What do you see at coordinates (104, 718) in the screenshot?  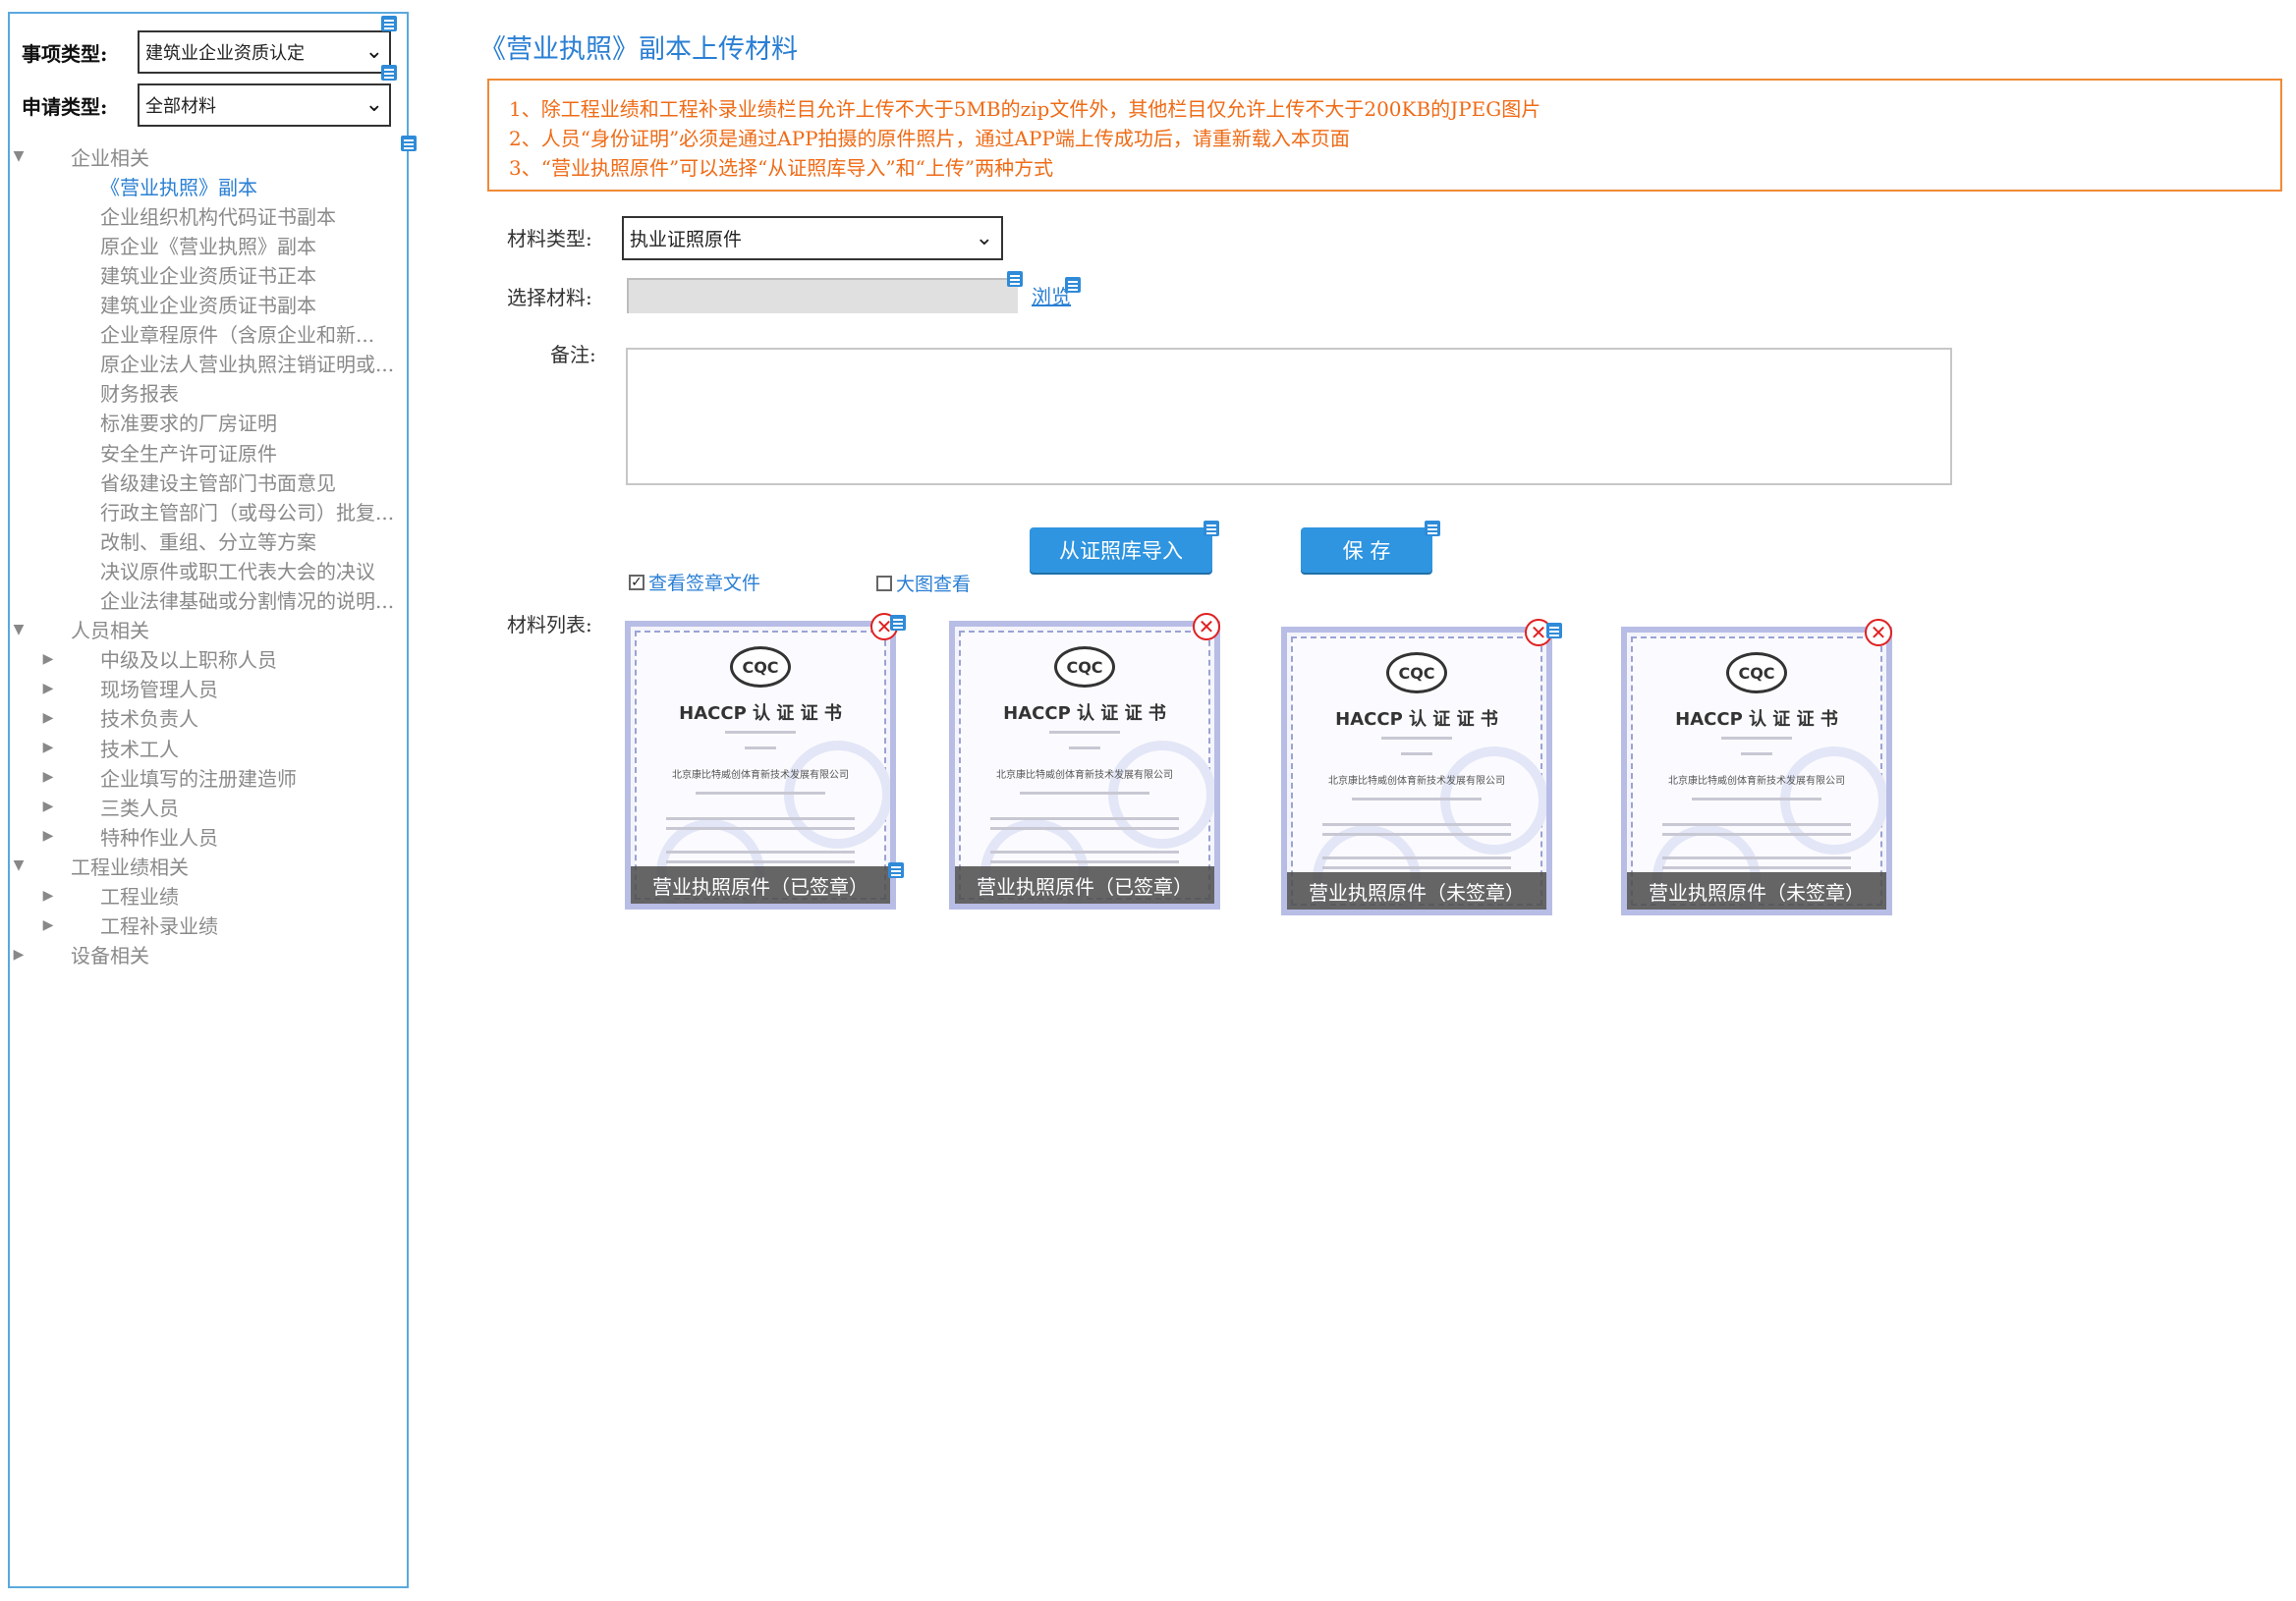 I see `tree-item: ▶ 技术负责人` at bounding box center [104, 718].